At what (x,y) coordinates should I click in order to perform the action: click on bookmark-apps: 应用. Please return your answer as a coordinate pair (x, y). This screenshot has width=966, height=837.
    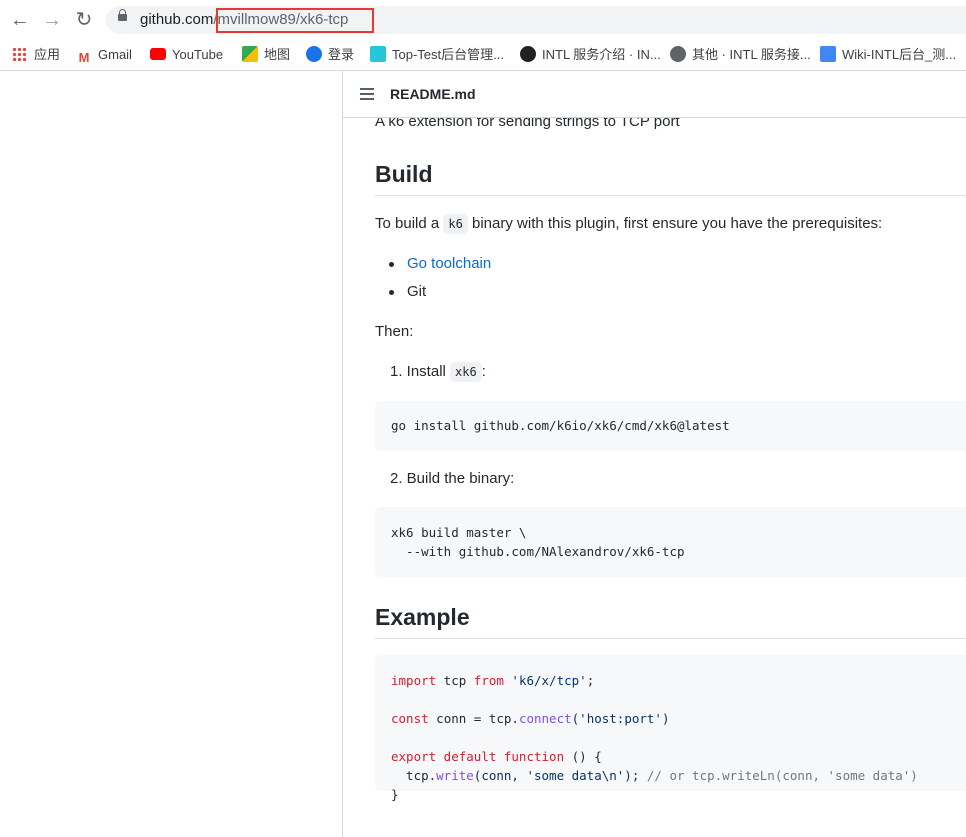
    Looking at the image, I should click on (36, 55).